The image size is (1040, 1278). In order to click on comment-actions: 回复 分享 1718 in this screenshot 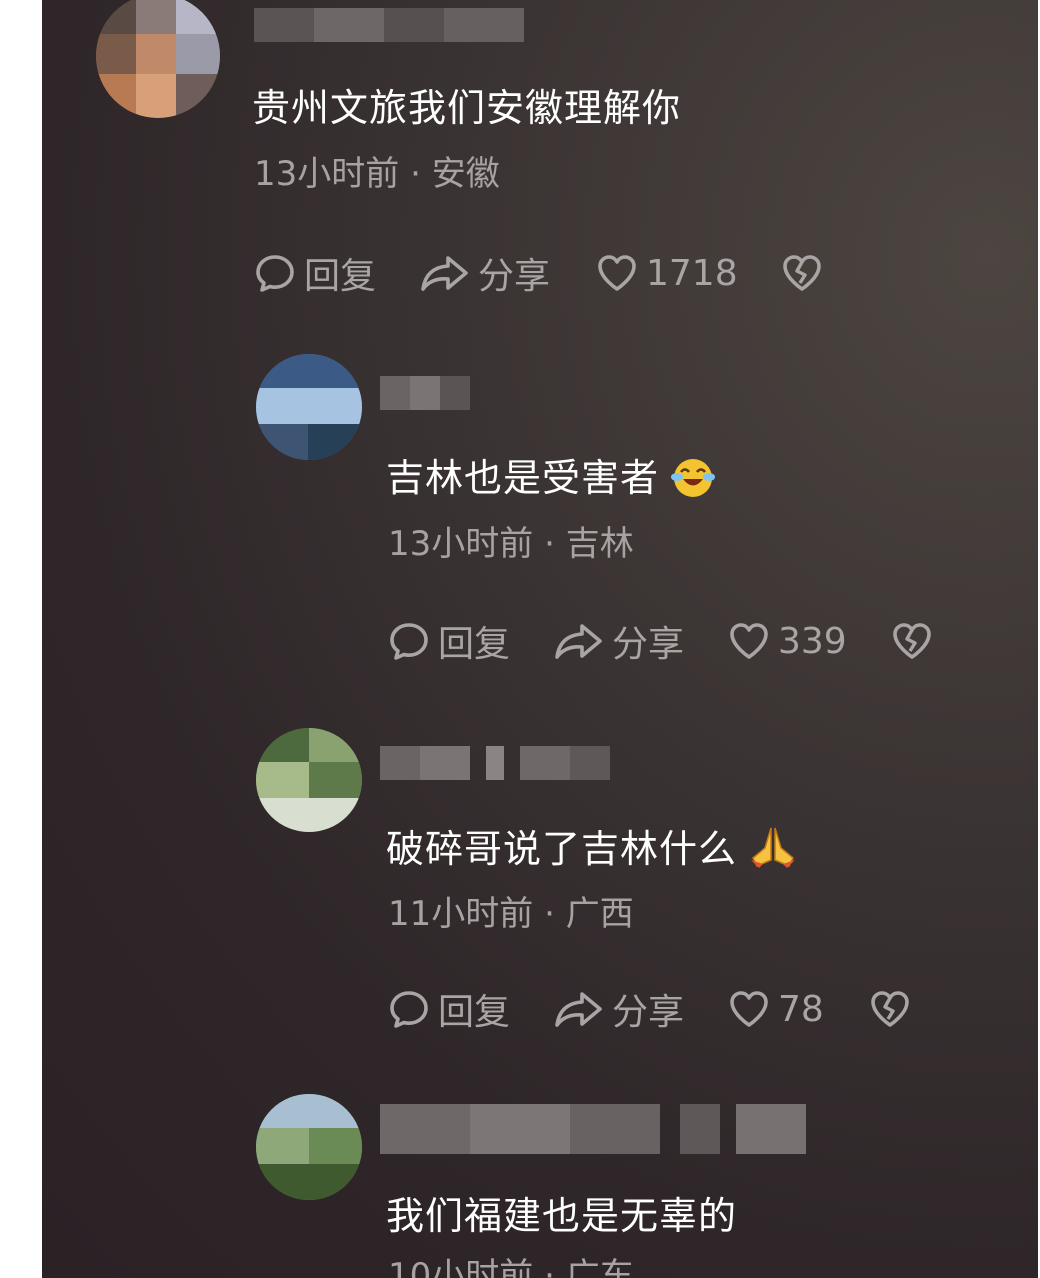, I will do `click(554, 273)`.